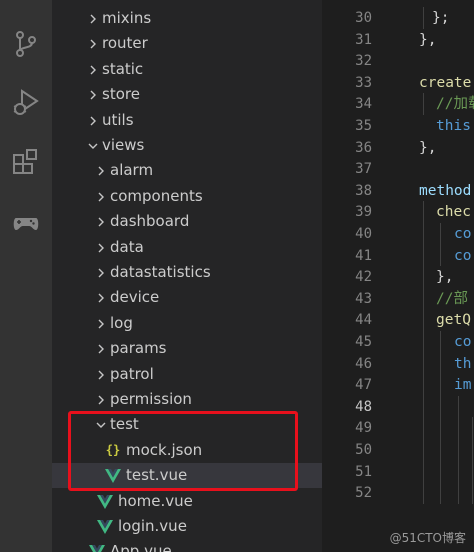 The width and height of the screenshot is (474, 552). What do you see at coordinates (445, 191) in the screenshot?
I see `code-line: method` at bounding box center [445, 191].